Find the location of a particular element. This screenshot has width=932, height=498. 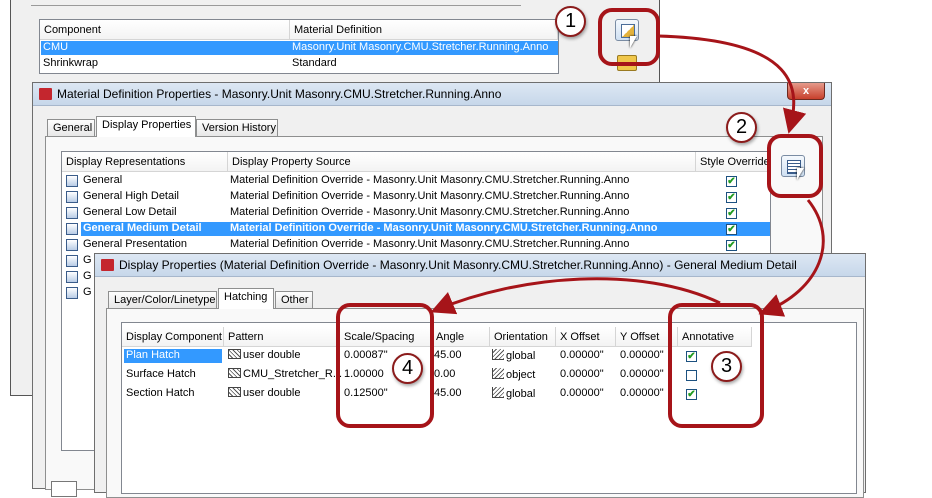

callout-badge-1: 1 is located at coordinates (570, 21).